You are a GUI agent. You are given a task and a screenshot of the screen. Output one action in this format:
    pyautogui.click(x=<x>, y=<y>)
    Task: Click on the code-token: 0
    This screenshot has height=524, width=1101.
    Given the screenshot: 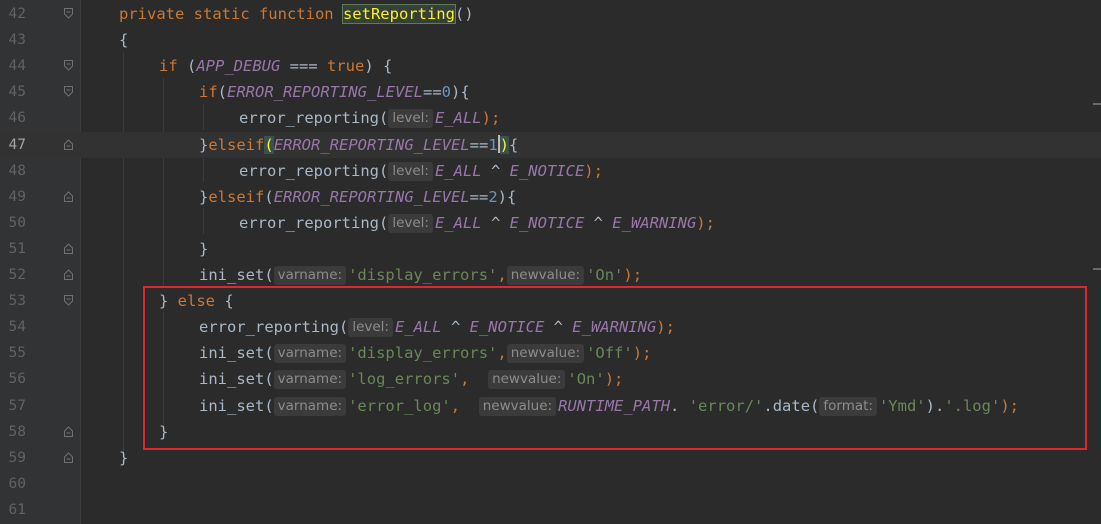 What is the action you would take?
    pyautogui.click(x=446, y=92)
    